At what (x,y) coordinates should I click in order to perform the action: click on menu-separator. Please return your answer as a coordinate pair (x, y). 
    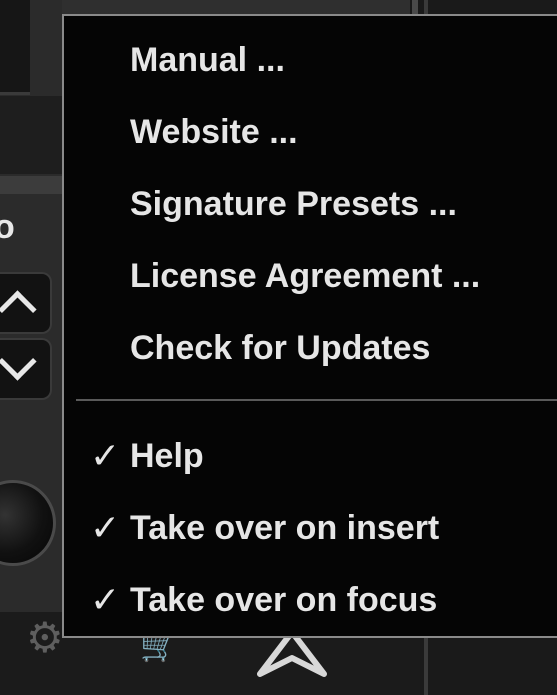
    Looking at the image, I should click on (316, 400).